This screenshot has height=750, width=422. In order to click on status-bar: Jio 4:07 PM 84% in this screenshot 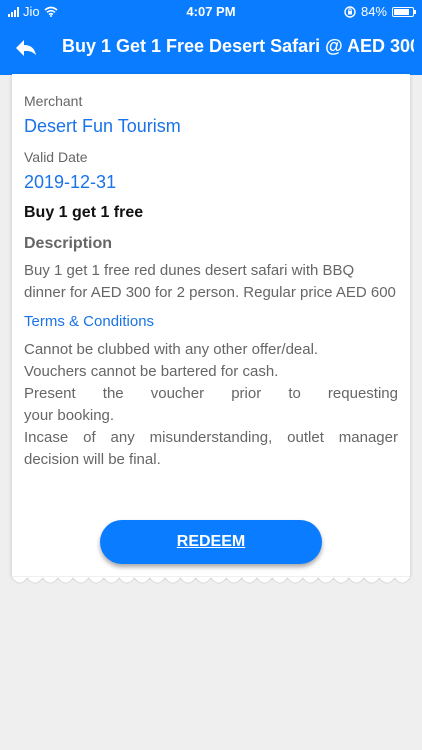, I will do `click(211, 11)`.